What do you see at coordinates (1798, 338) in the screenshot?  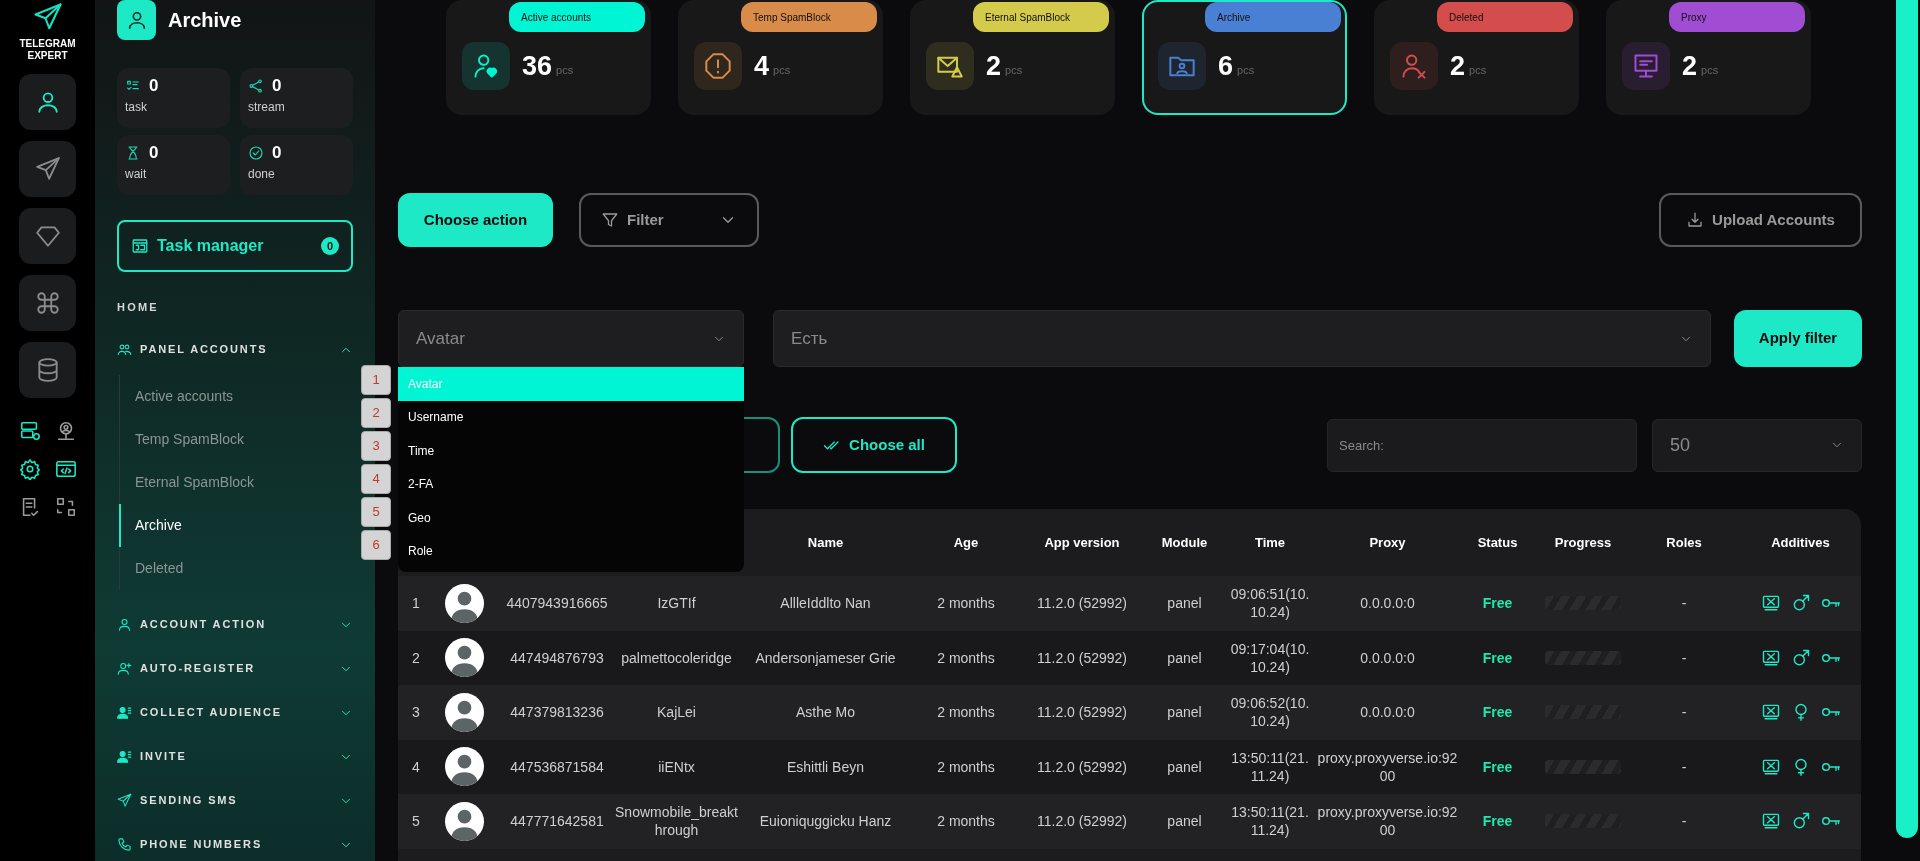 I see `apply-filter-button: Apply filter` at bounding box center [1798, 338].